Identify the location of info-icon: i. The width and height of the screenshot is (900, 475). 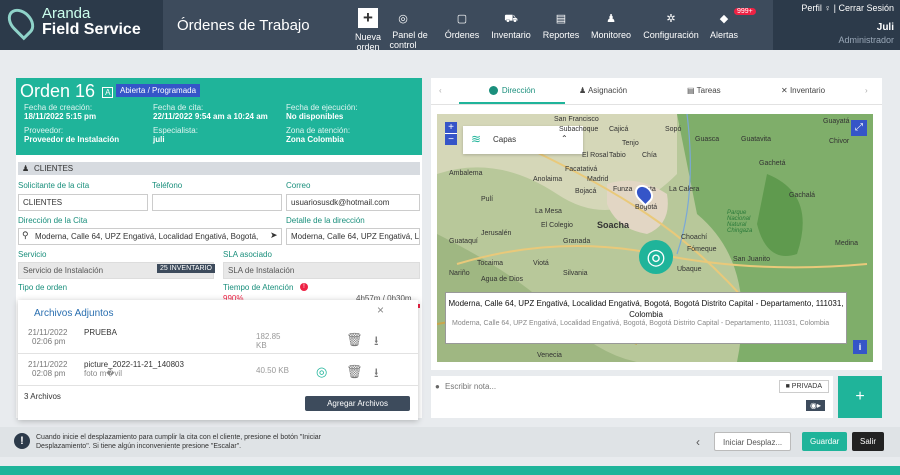
(860, 347).